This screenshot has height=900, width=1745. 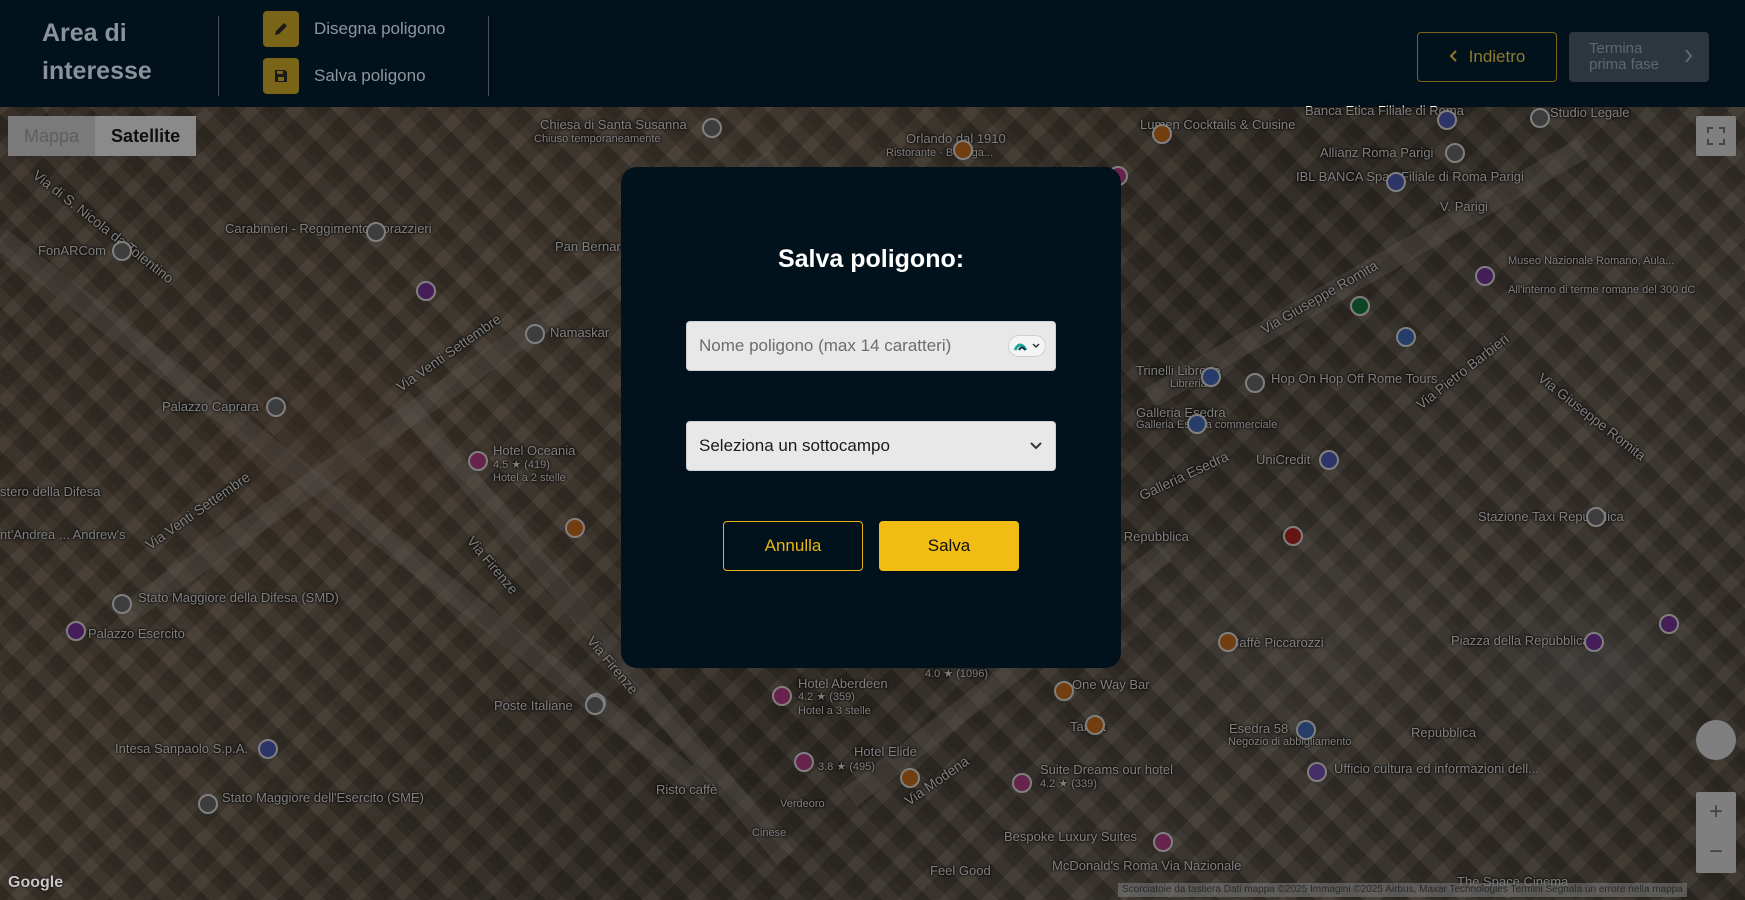 I want to click on zoom-out-button: −, so click(x=1716, y=852).